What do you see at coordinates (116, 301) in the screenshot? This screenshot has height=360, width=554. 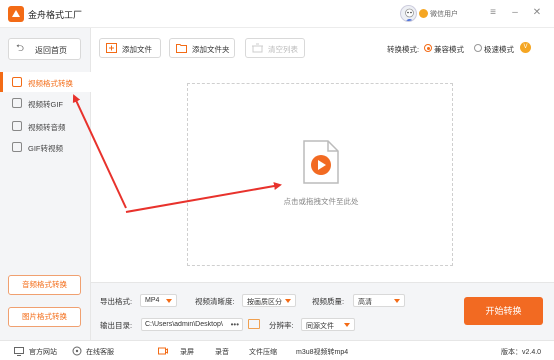 I see `output-format-label: 导出格式:` at bounding box center [116, 301].